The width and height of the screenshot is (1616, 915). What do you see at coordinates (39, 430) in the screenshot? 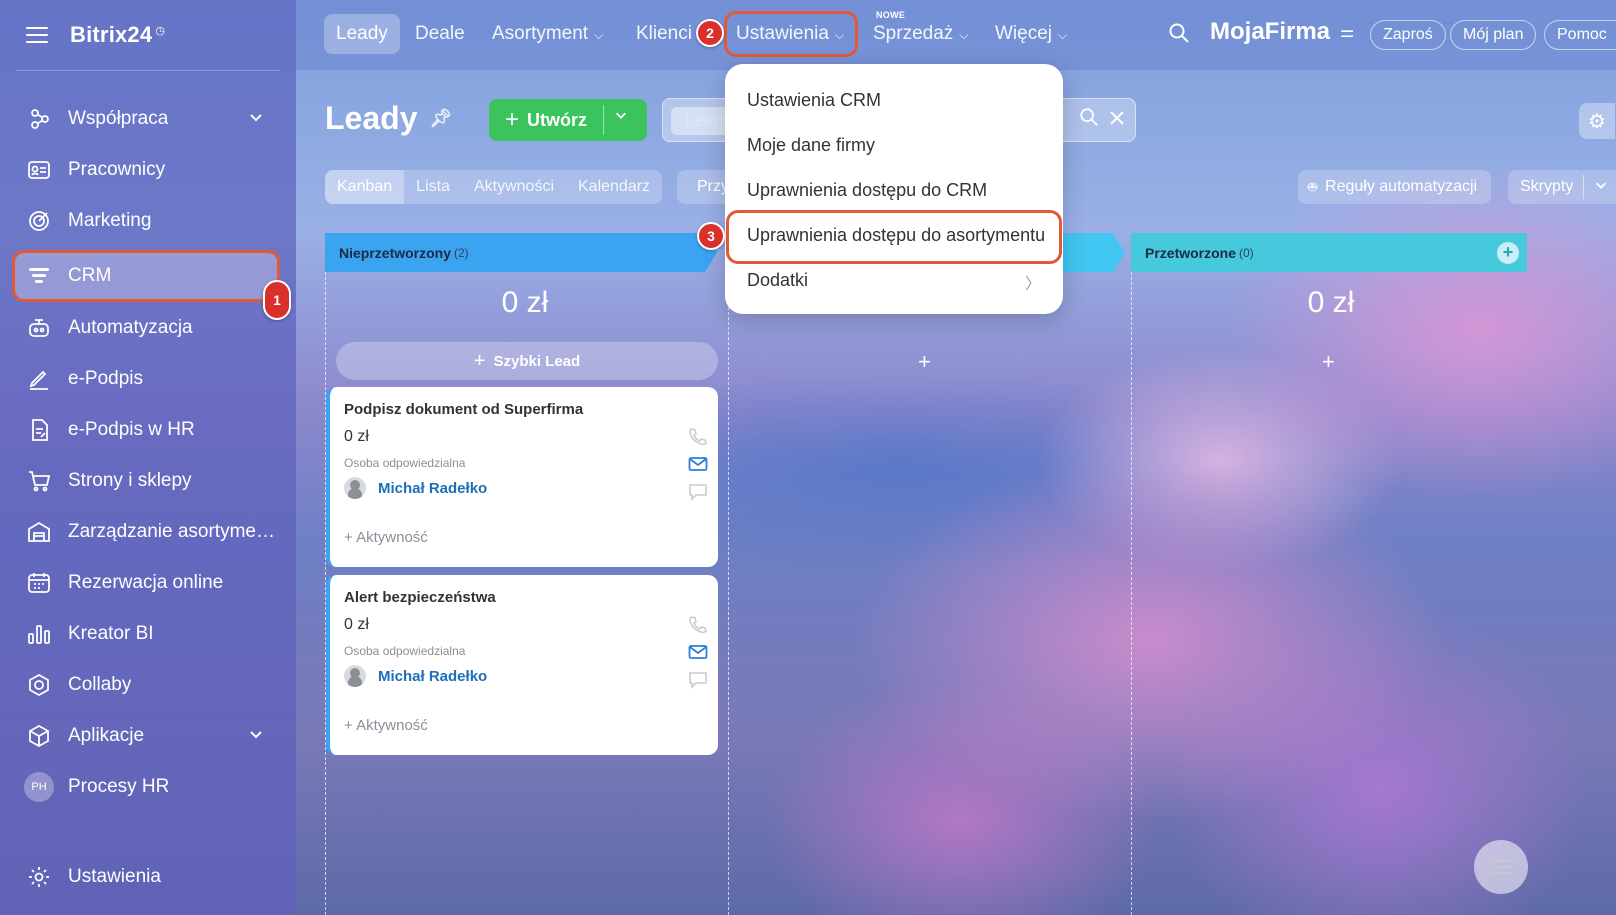
I see `hr-signature-icon` at bounding box center [39, 430].